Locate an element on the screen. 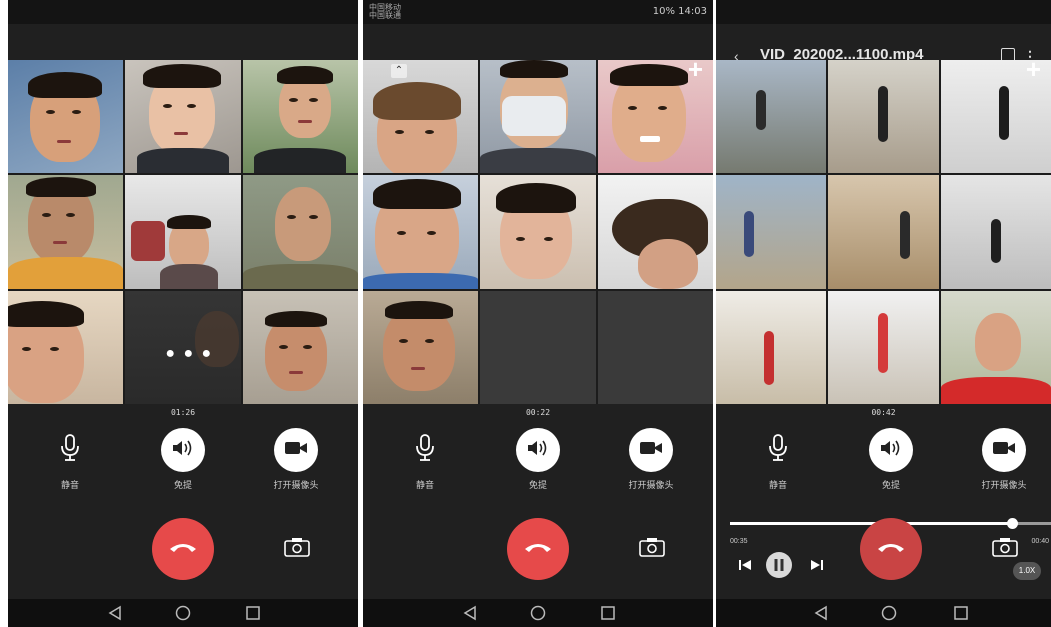 Image resolution: width=1051 pixels, height=627 pixels. skip-previous-icon is located at coordinates (745, 567).